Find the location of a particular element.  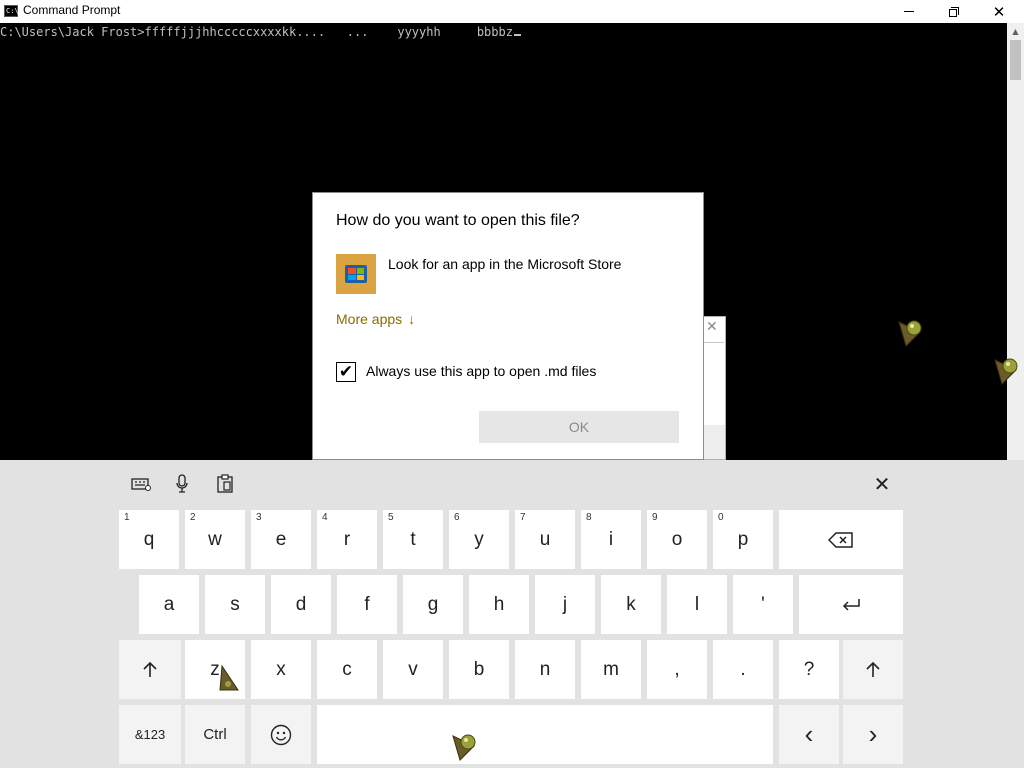

more-apps-link: More apps ↓ is located at coordinates (375, 319).